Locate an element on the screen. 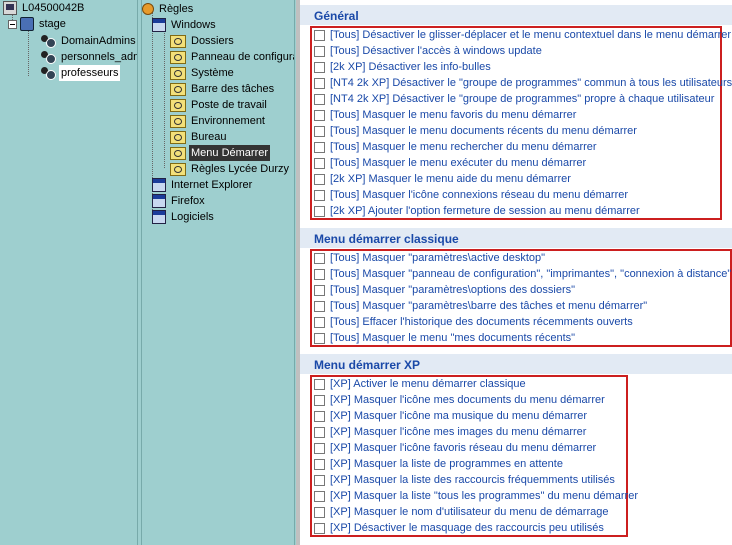 The height and width of the screenshot is (545, 732). tree-item-label: Menu Démarrer is located at coordinates (230, 153).